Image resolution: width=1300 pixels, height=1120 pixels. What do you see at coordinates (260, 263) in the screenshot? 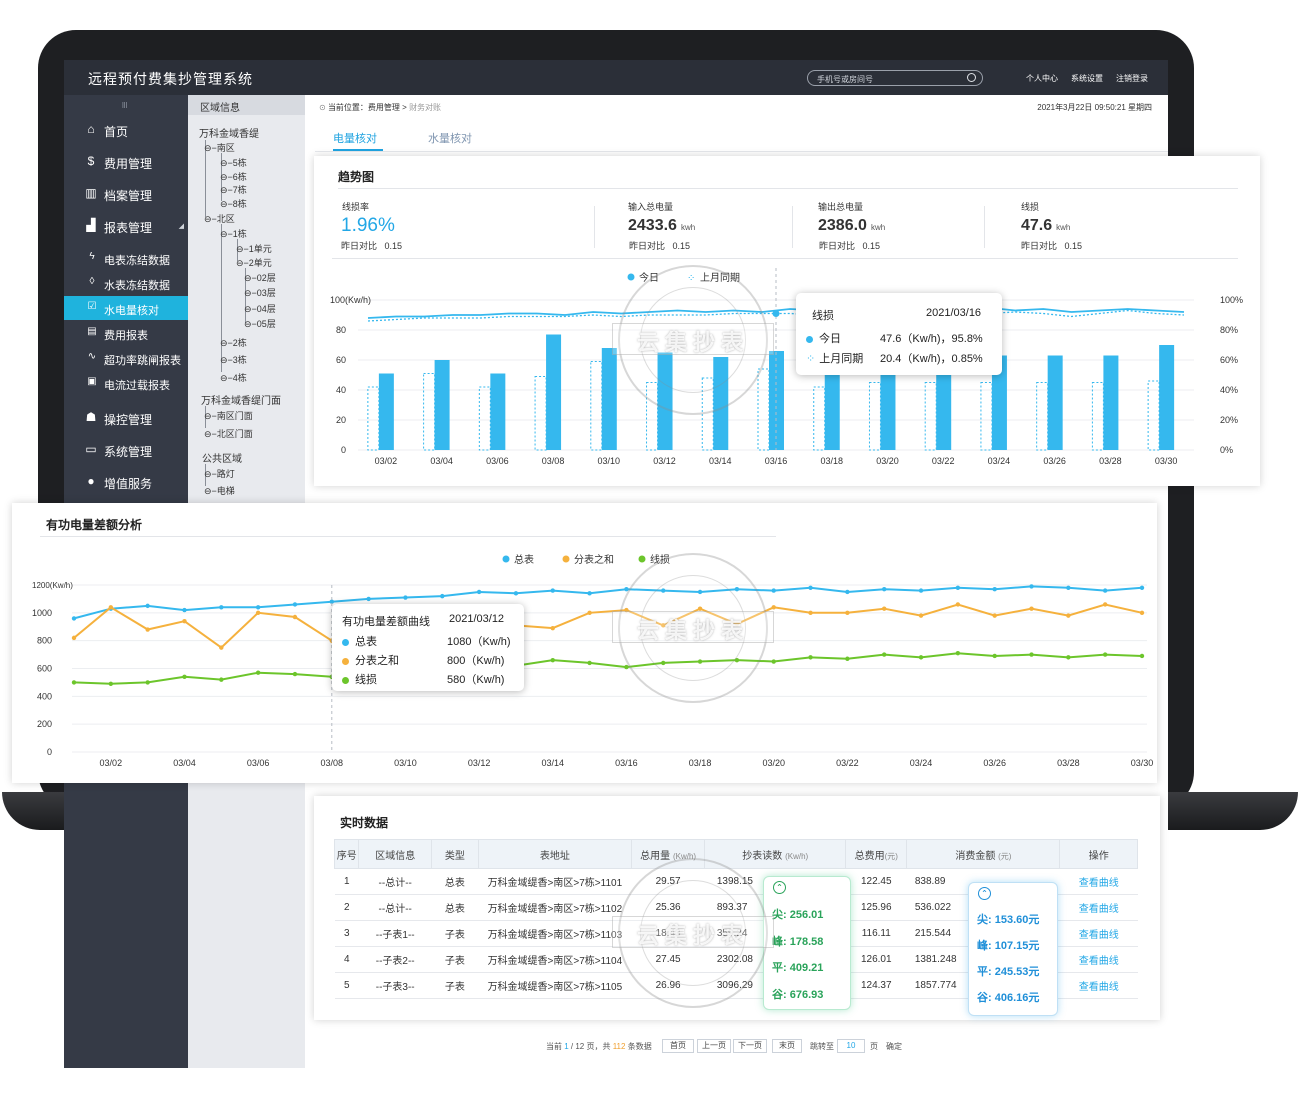
I see `tree-node-label: 2单元` at bounding box center [260, 263].